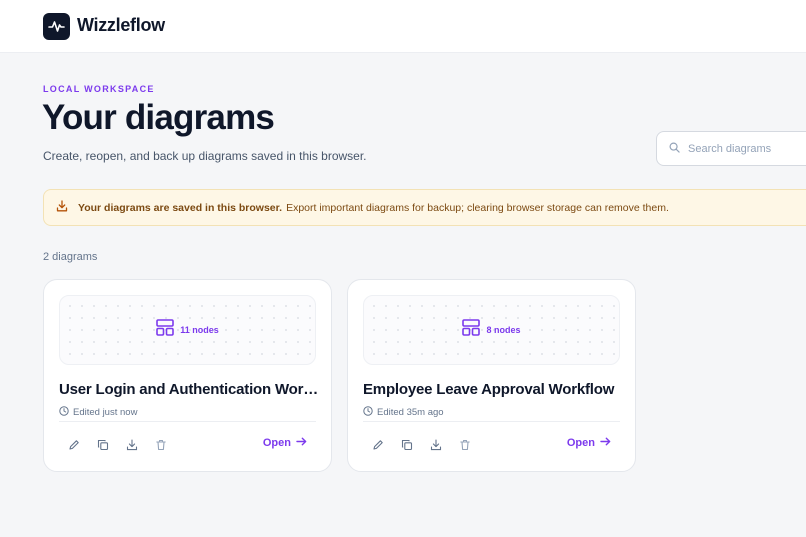  What do you see at coordinates (747, 148) in the screenshot?
I see `search-input` at bounding box center [747, 148].